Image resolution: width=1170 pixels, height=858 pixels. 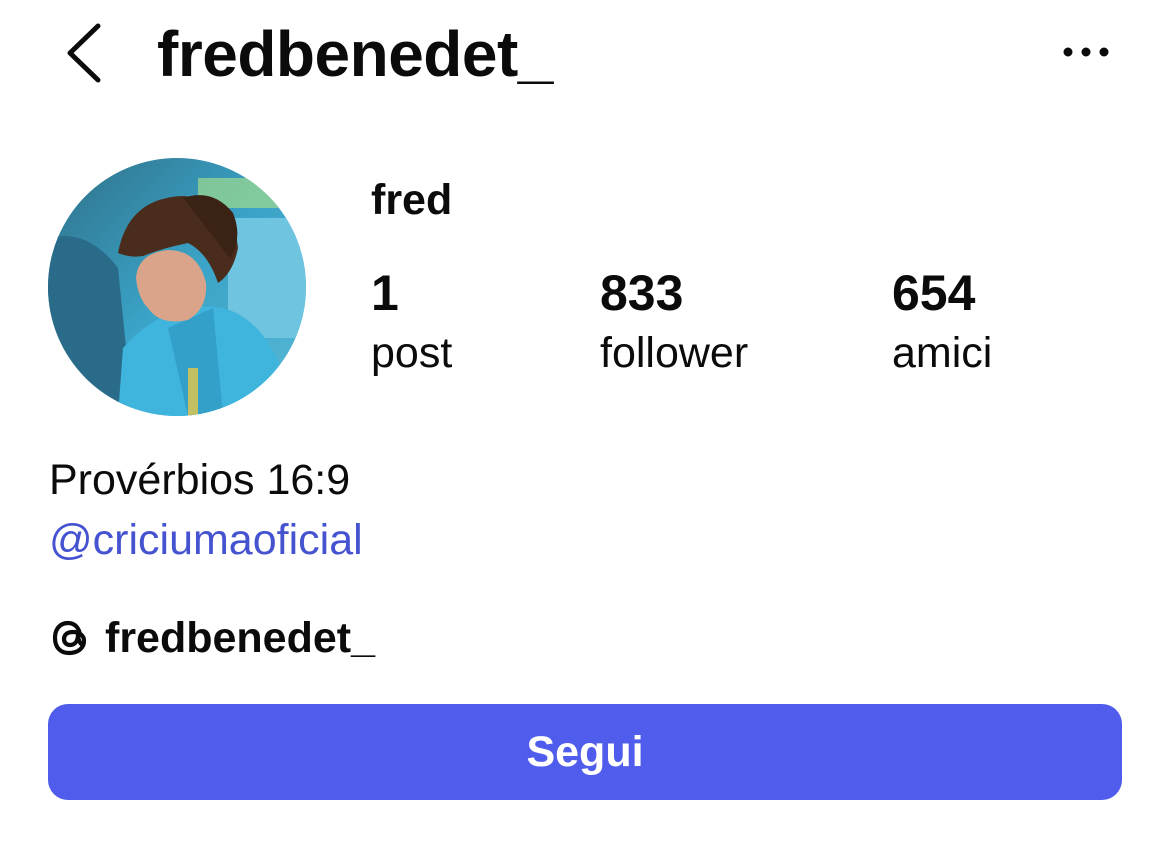 I want to click on stat-posts: 1 post, so click(x=411, y=322).